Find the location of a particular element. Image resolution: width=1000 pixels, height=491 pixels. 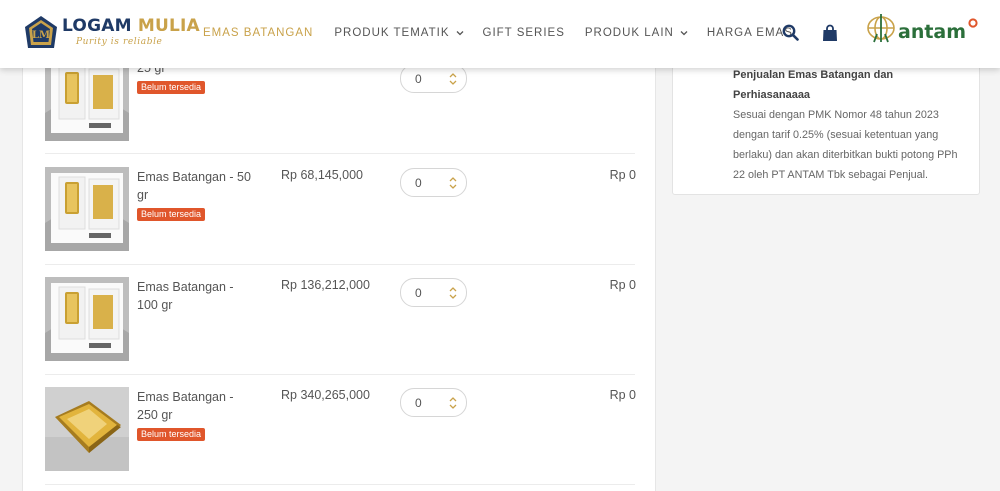

nav-produk-tematik: PRODUK TEMATIK is located at coordinates (398, 33).